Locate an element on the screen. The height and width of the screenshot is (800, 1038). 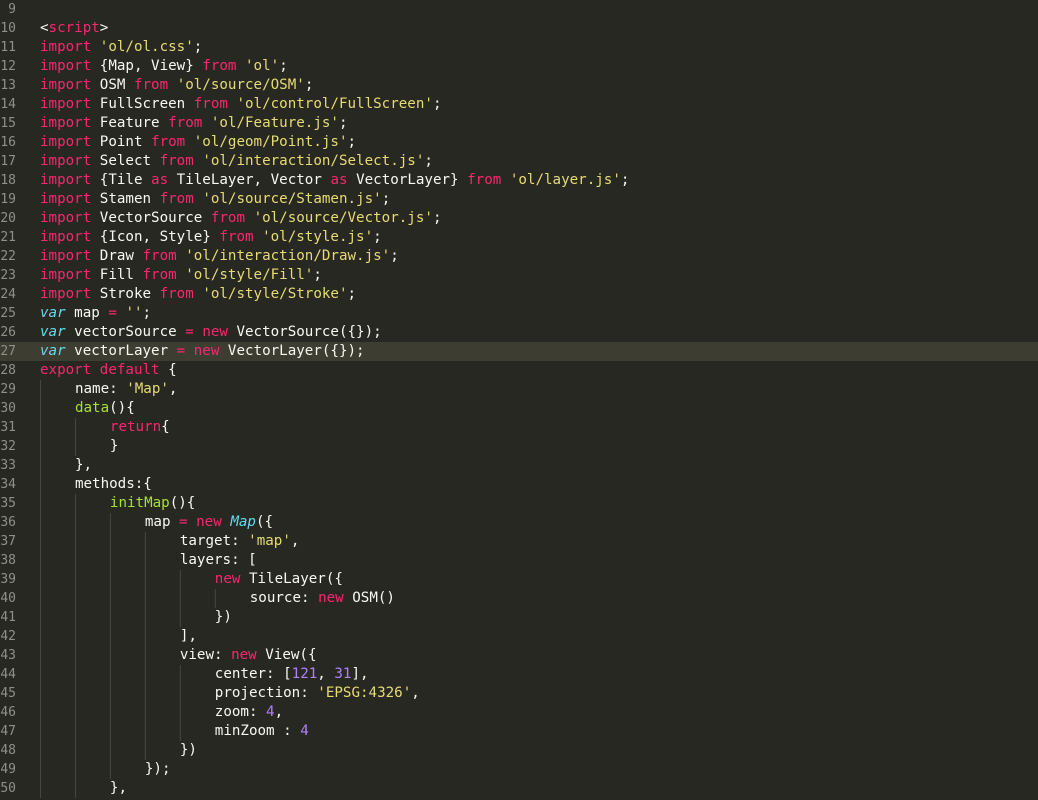
line-number: 13 is located at coordinates (8, 85).